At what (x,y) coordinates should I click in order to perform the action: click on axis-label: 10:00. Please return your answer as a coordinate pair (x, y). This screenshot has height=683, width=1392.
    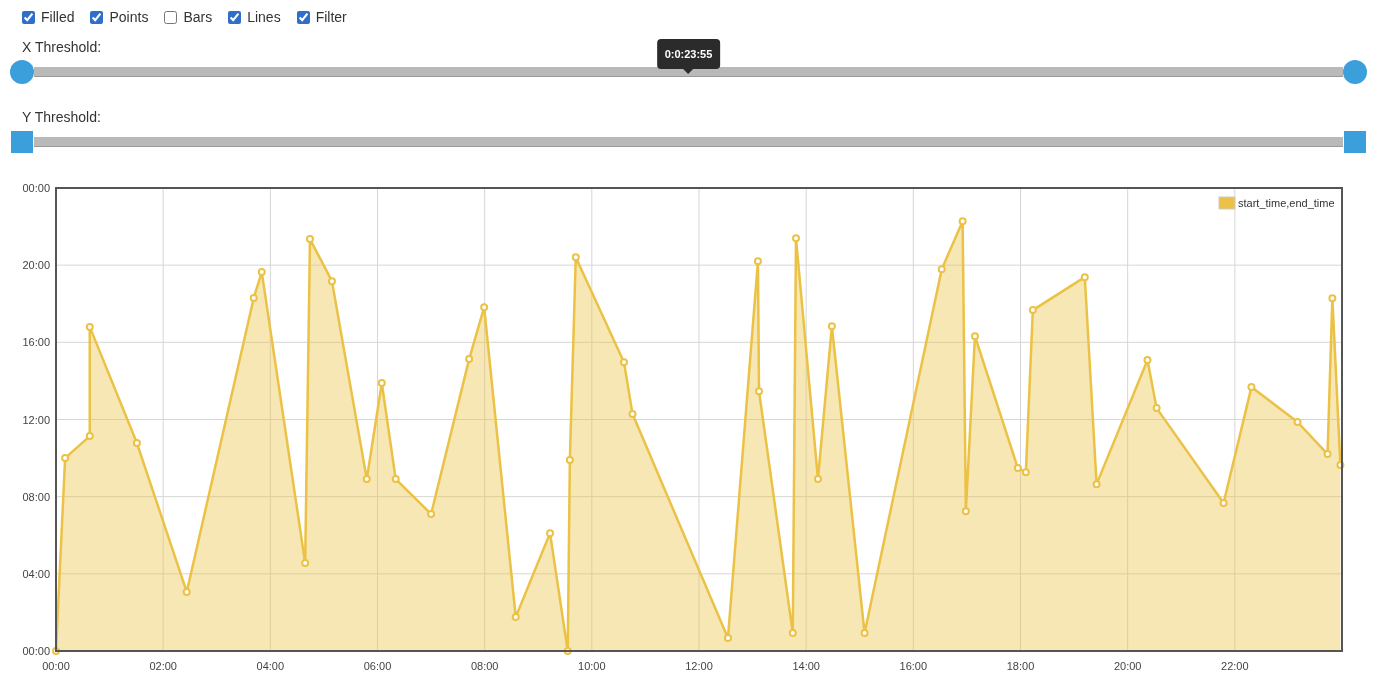
    Looking at the image, I should click on (592, 666).